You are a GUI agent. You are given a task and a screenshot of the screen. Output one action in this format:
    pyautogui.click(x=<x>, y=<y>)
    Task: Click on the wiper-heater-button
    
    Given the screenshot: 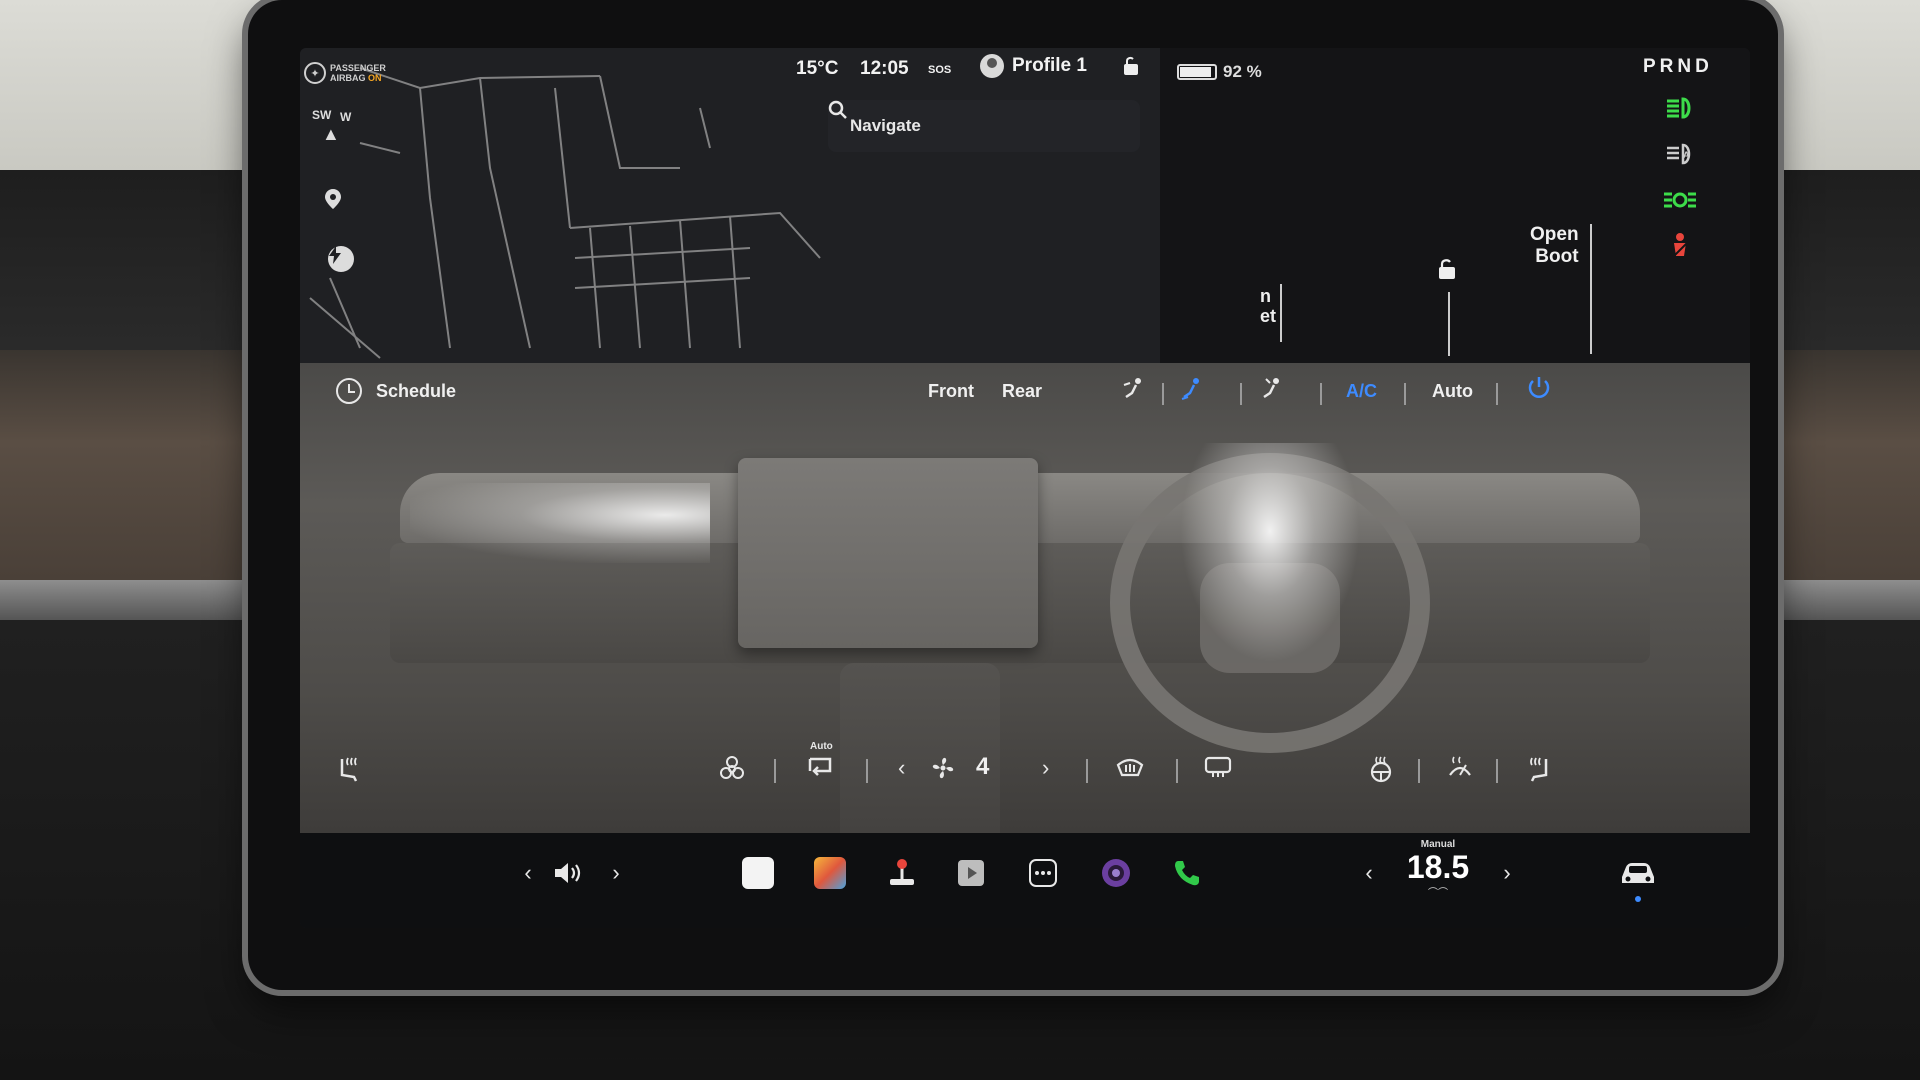 What is the action you would take?
    pyautogui.click(x=1460, y=771)
    